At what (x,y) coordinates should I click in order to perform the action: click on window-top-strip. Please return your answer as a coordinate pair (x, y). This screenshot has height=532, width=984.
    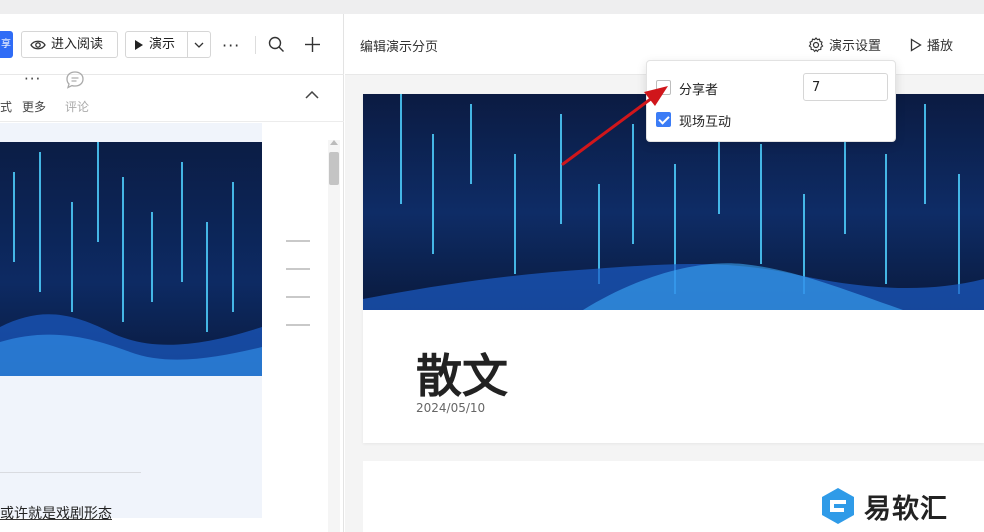
    Looking at the image, I should click on (492, 7).